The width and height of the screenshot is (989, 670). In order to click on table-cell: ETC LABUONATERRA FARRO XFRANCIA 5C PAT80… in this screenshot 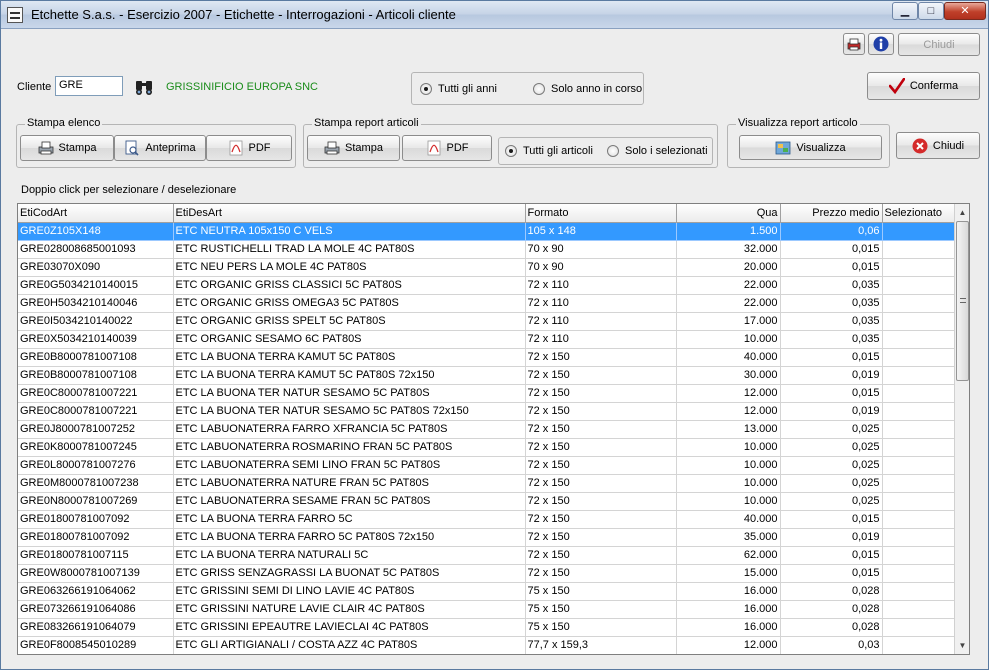, I will do `click(349, 429)`.